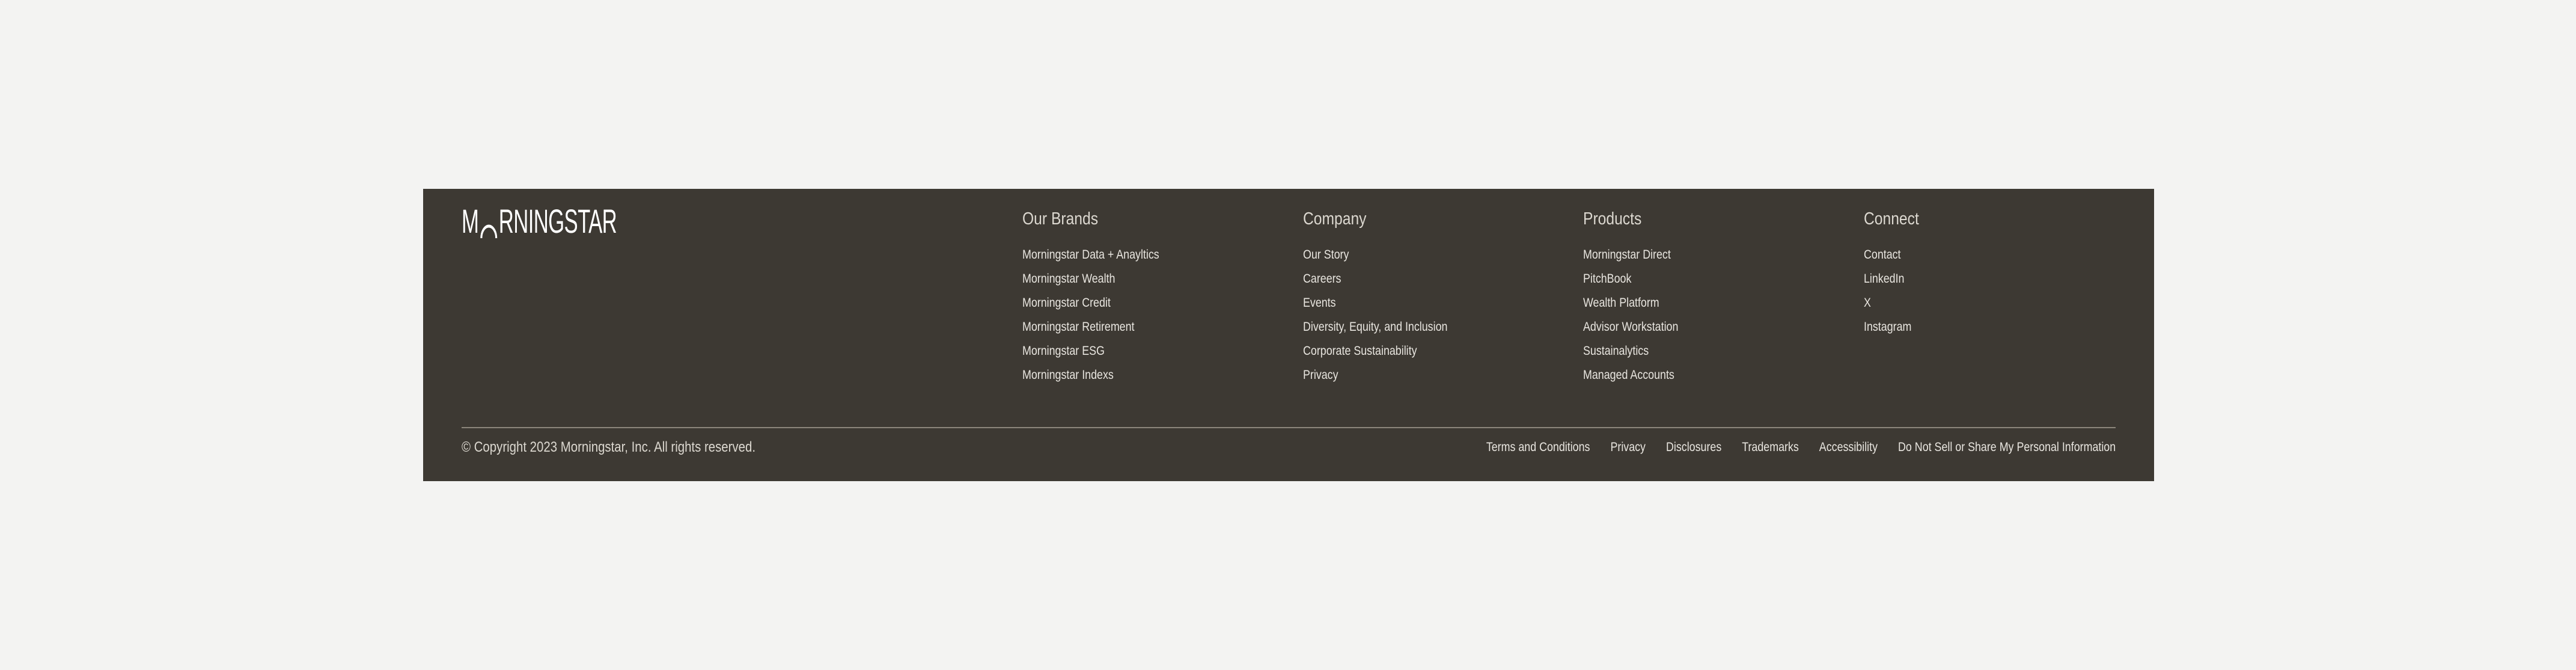 This screenshot has height=670, width=2576. Describe the element at coordinates (1891, 219) in the screenshot. I see `column-heading-connect: Connect` at that location.